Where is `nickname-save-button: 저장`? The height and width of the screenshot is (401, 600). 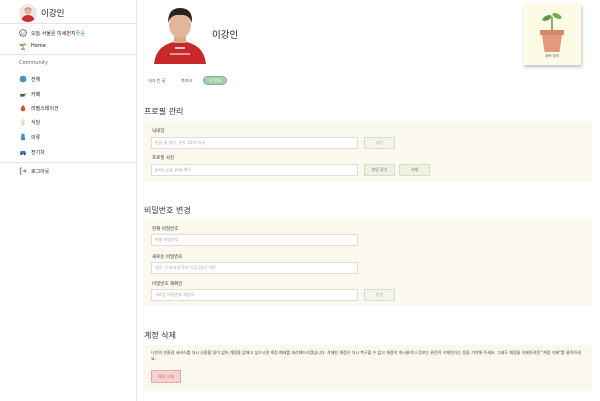
nickname-save-button: 저장 is located at coordinates (379, 143).